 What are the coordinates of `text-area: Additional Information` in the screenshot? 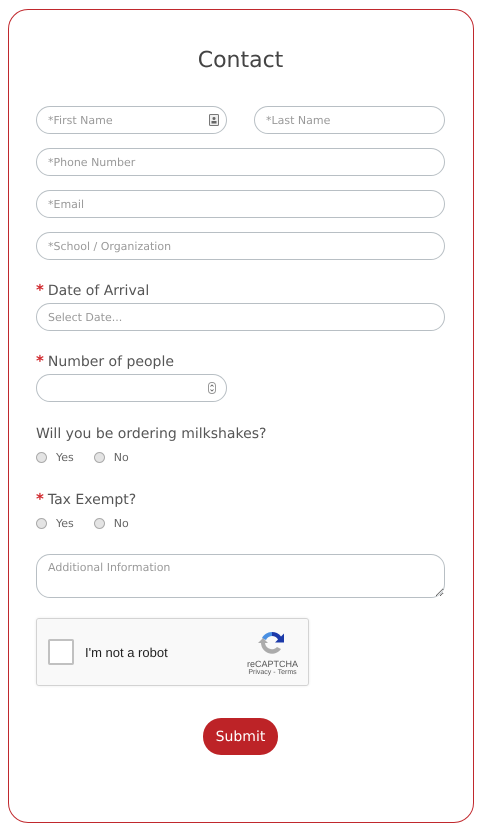 It's located at (240, 576).